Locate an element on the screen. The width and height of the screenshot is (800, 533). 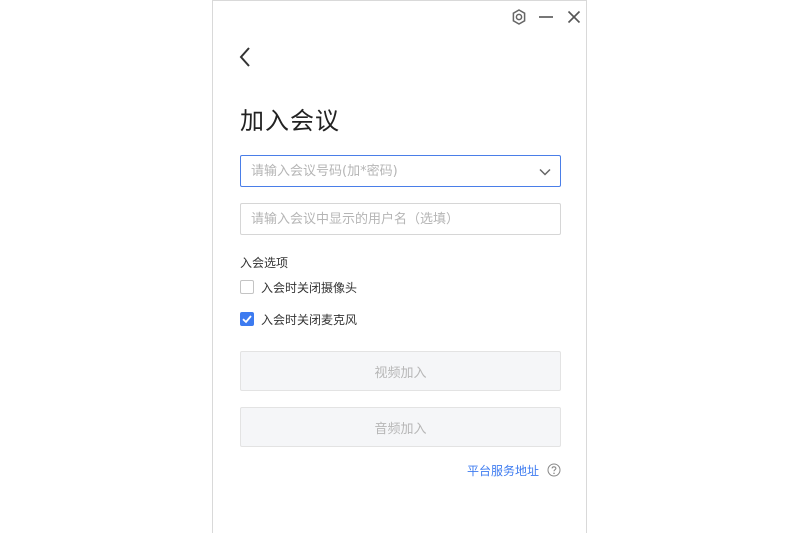
question-circle-icon is located at coordinates (554, 469).